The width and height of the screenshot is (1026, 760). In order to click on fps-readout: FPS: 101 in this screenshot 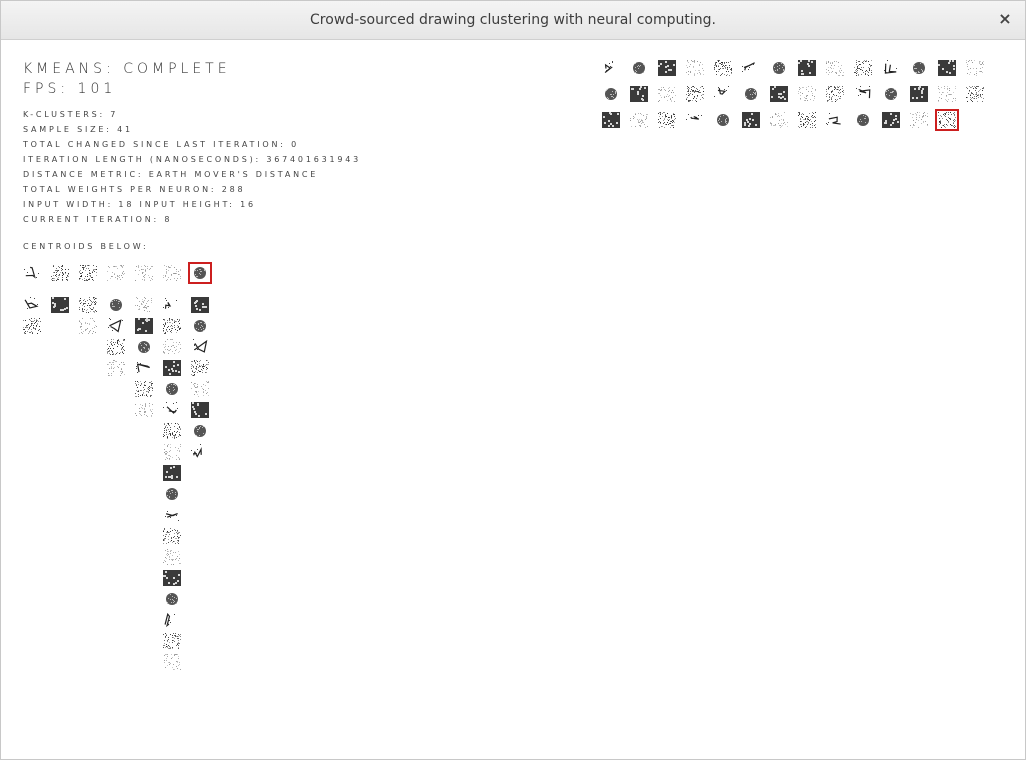, I will do `click(70, 89)`.